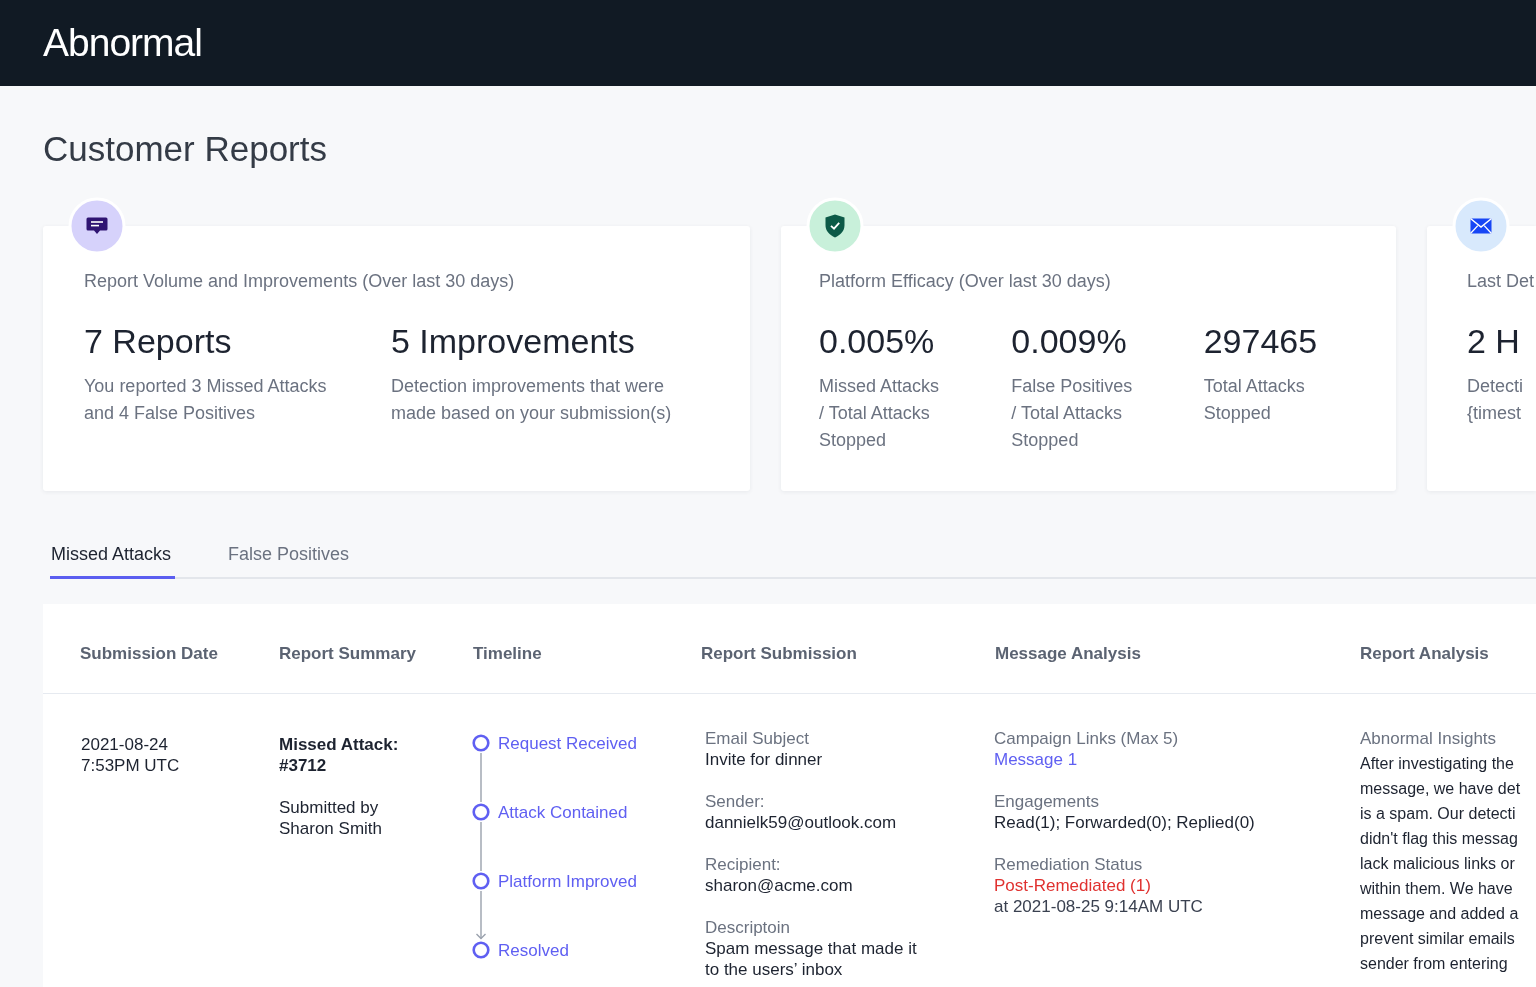 This screenshot has height=987, width=1536. What do you see at coordinates (507, 654) in the screenshot?
I see `column-header: Timeline` at bounding box center [507, 654].